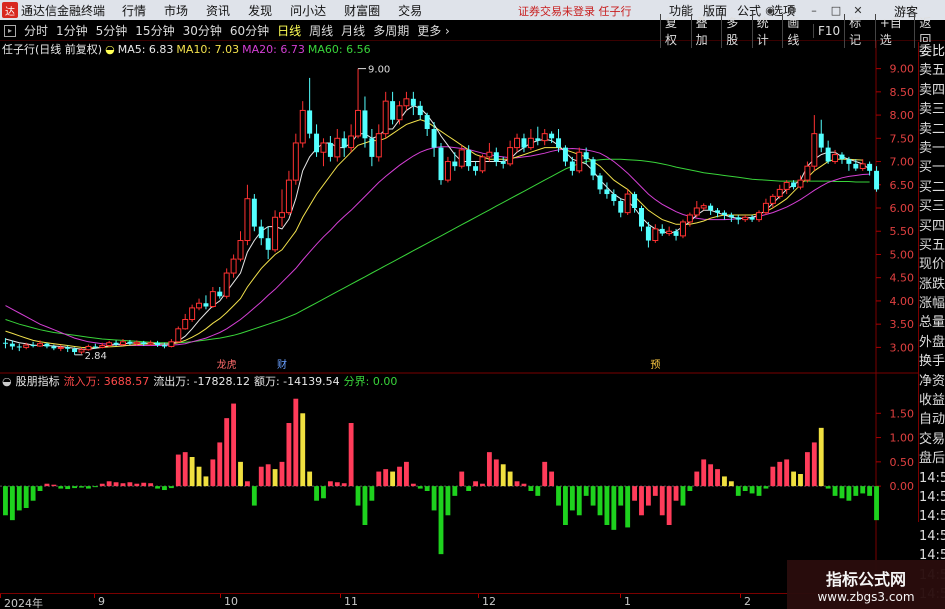 This screenshot has height=609, width=945. What do you see at coordinates (902, 462) in the screenshot?
I see `indicator-y-tick-label: 0.50` at bounding box center [902, 462].